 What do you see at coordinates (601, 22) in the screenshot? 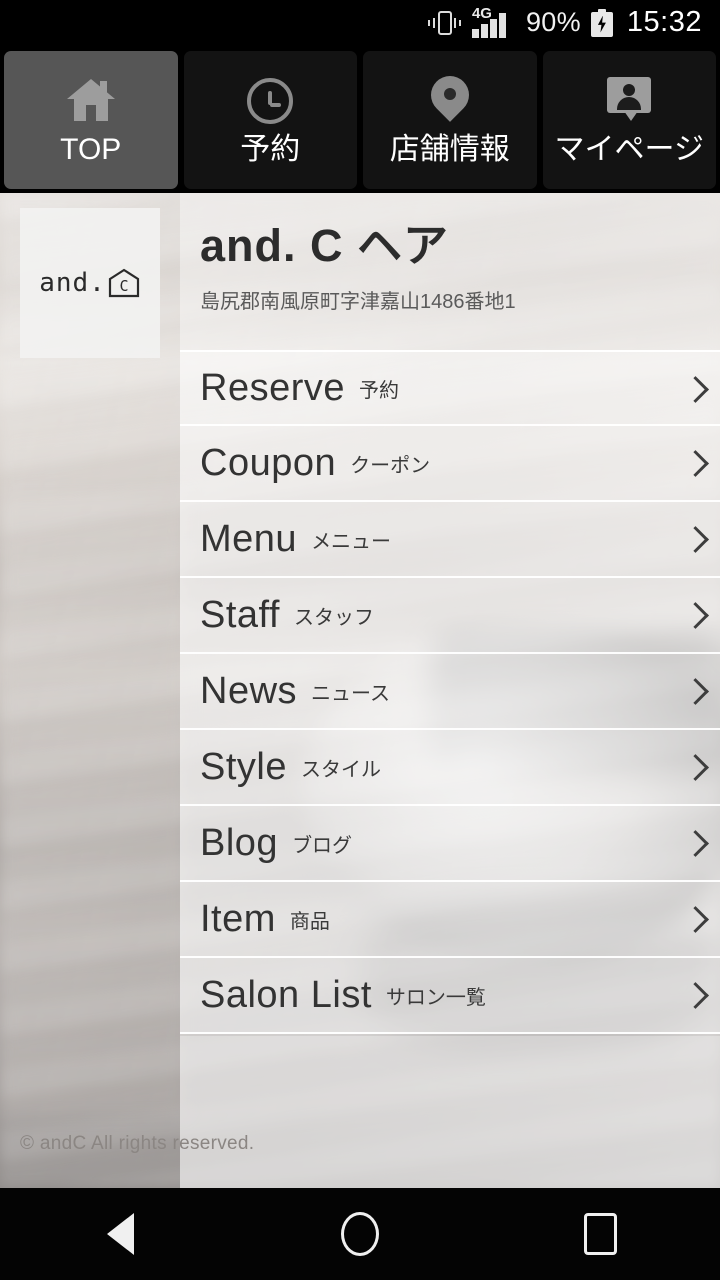
I see `battery-charging-icon` at bounding box center [601, 22].